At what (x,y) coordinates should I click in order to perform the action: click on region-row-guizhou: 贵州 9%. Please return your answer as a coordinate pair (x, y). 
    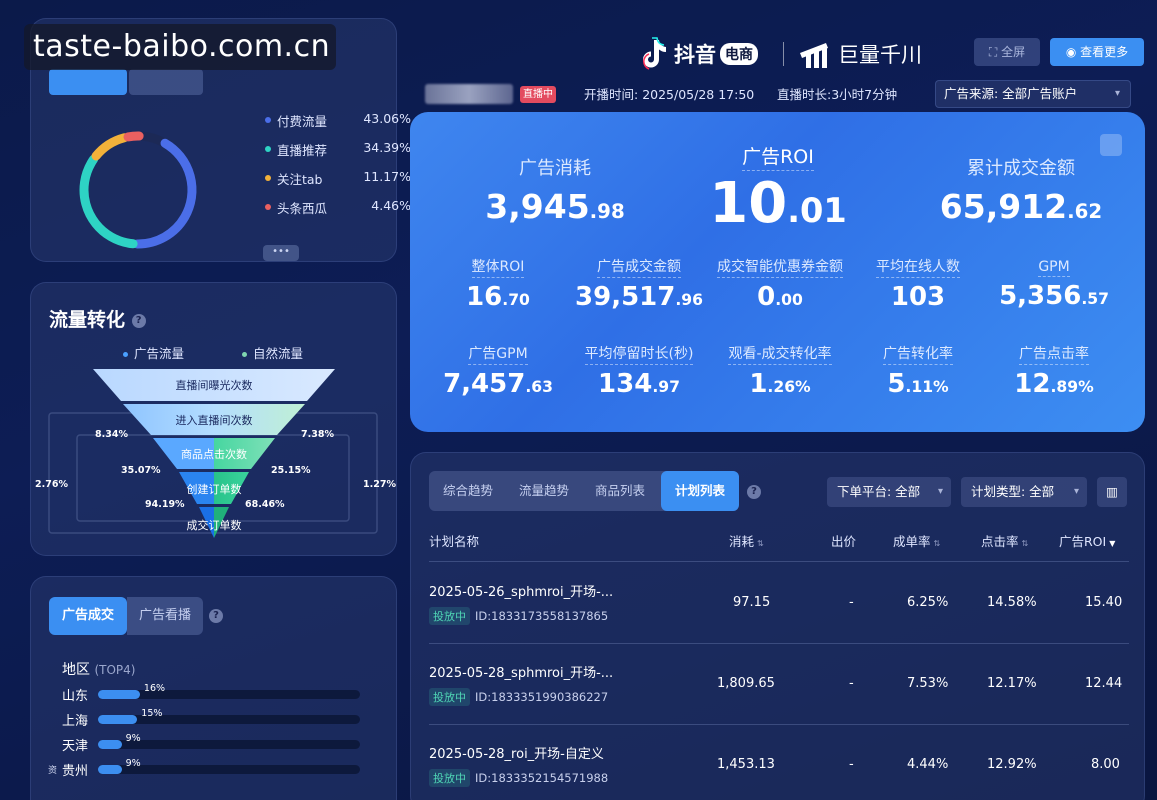
    Looking at the image, I should click on (212, 768).